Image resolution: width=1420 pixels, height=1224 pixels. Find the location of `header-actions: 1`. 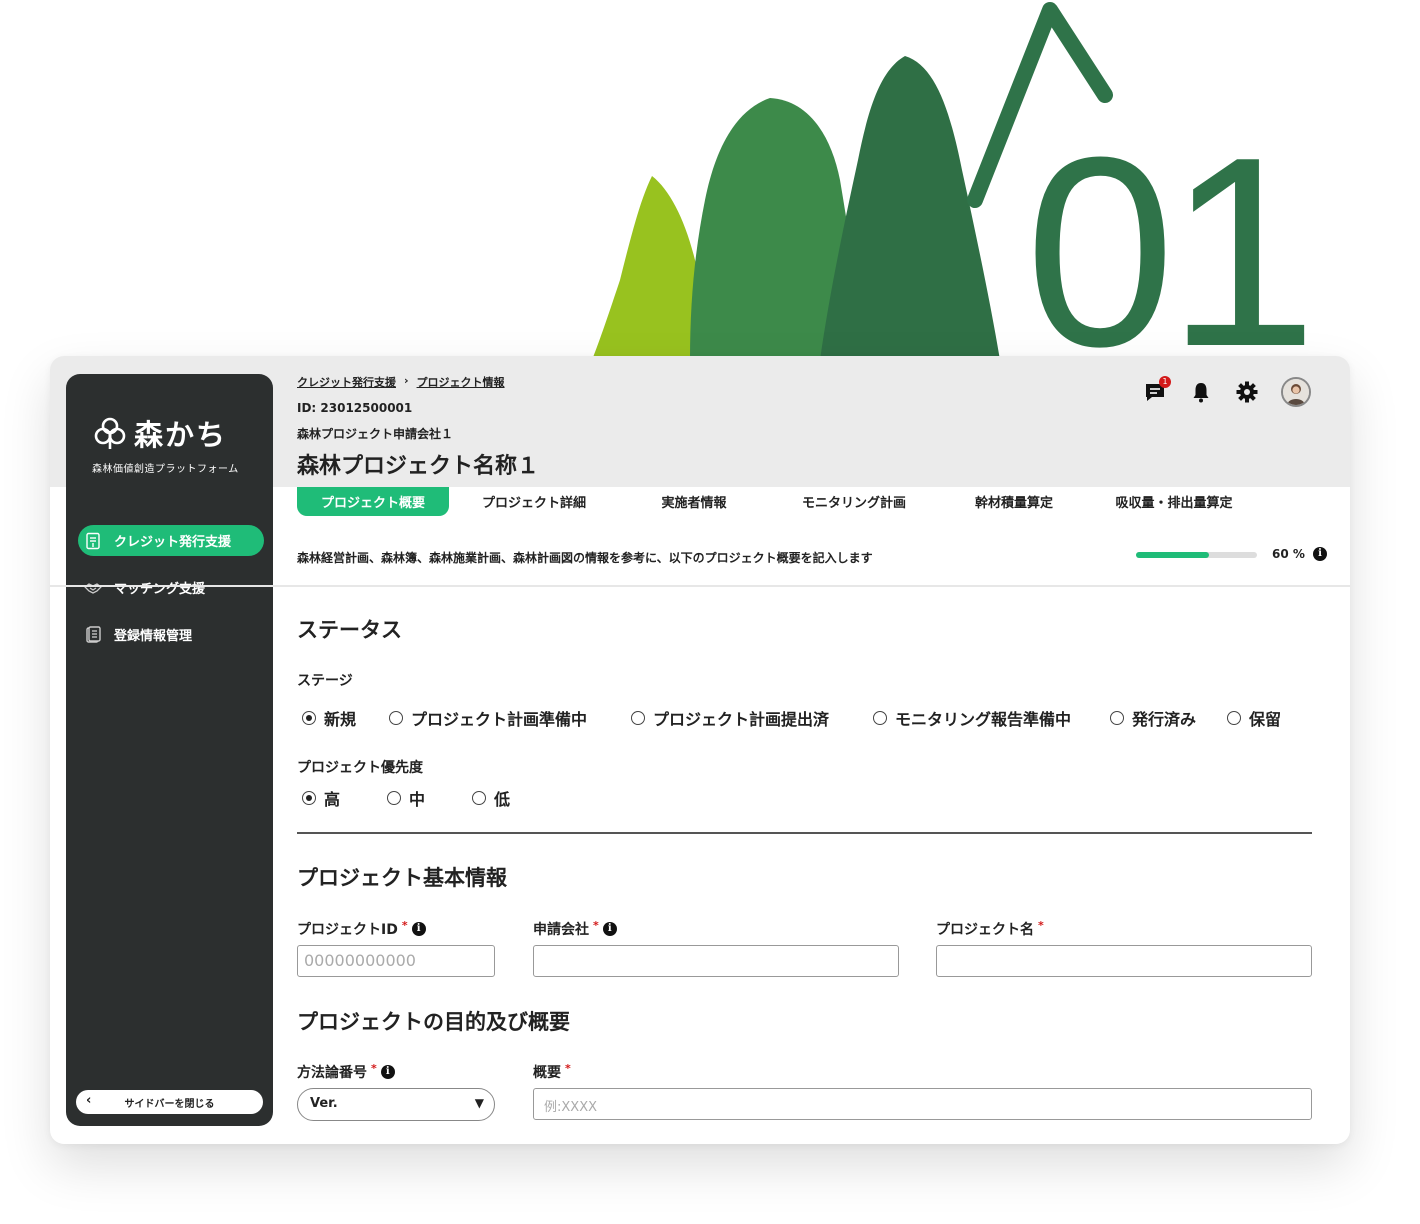

header-actions: 1 is located at coordinates (1227, 391).